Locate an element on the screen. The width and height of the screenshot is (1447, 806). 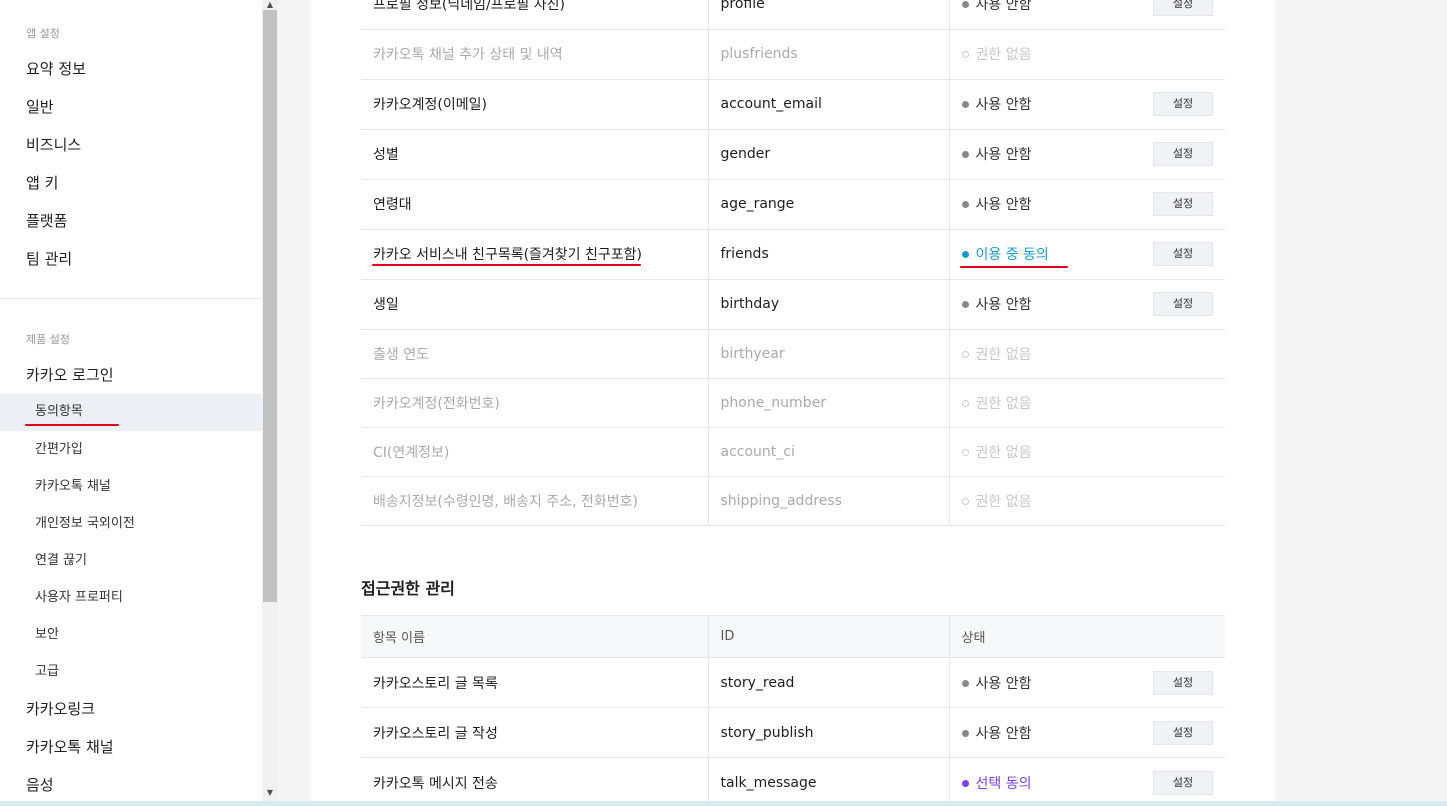
sidebar-item-kakaolink: 카카오링크 is located at coordinates (60, 709).